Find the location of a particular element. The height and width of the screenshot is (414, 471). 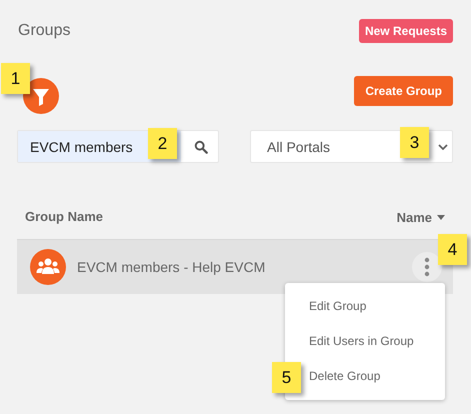

menu-item: Edit Users in Group is located at coordinates (361, 341).